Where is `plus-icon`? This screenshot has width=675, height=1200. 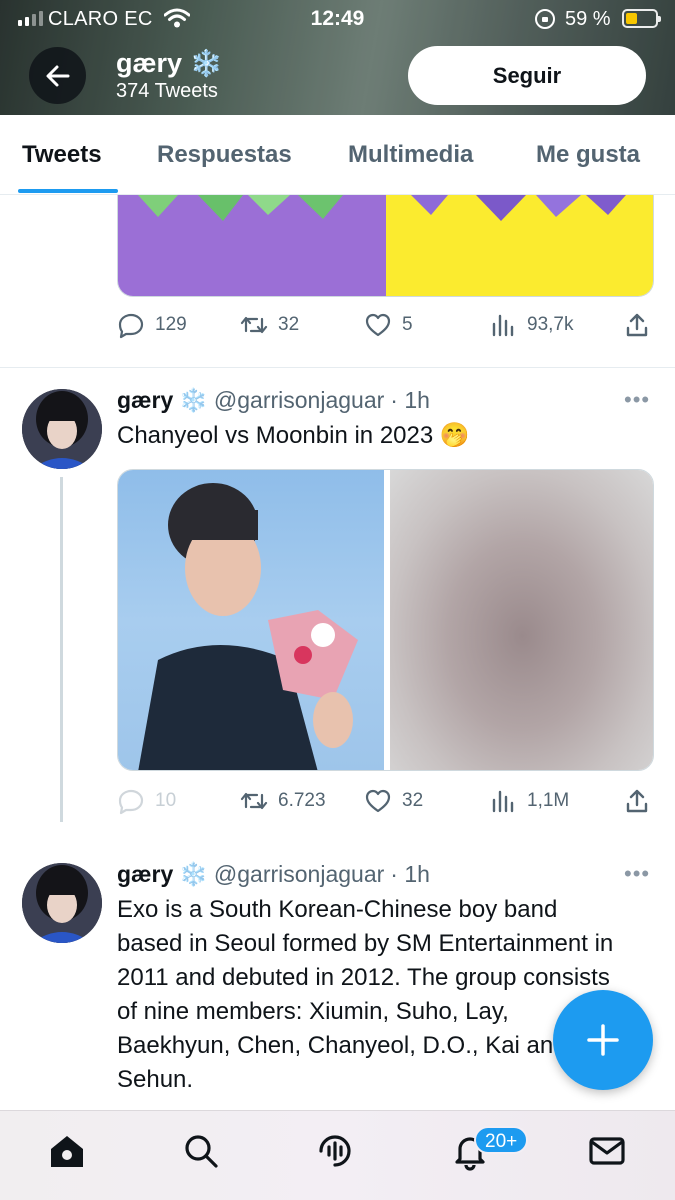 plus-icon is located at coordinates (603, 1040).